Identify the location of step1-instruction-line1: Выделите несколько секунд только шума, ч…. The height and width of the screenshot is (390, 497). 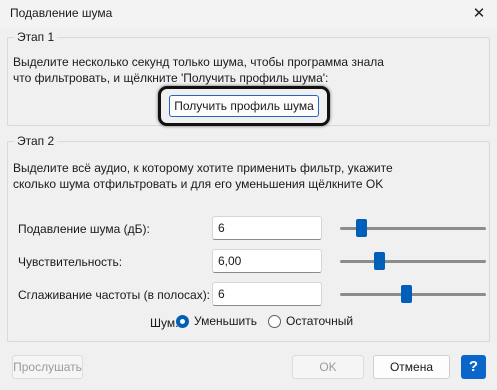
(198, 62).